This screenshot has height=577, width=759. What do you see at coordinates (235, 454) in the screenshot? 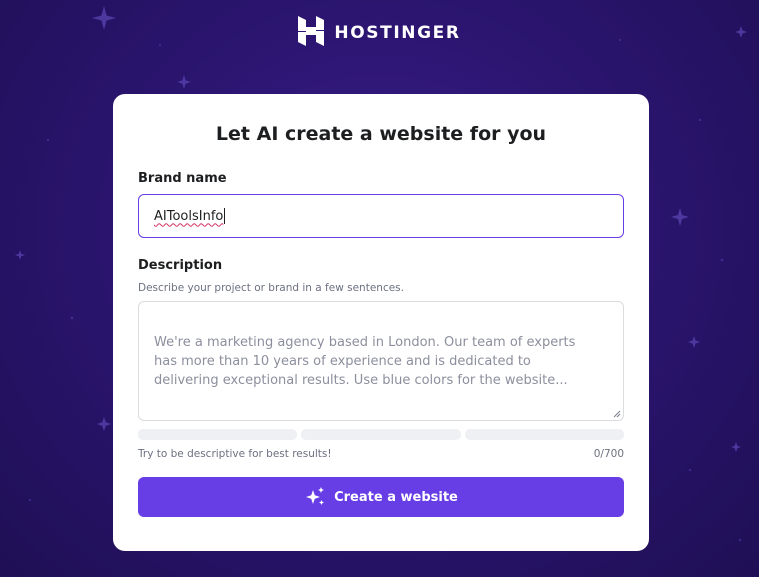
I see `description-hint: Try to be descriptive for best results!` at bounding box center [235, 454].